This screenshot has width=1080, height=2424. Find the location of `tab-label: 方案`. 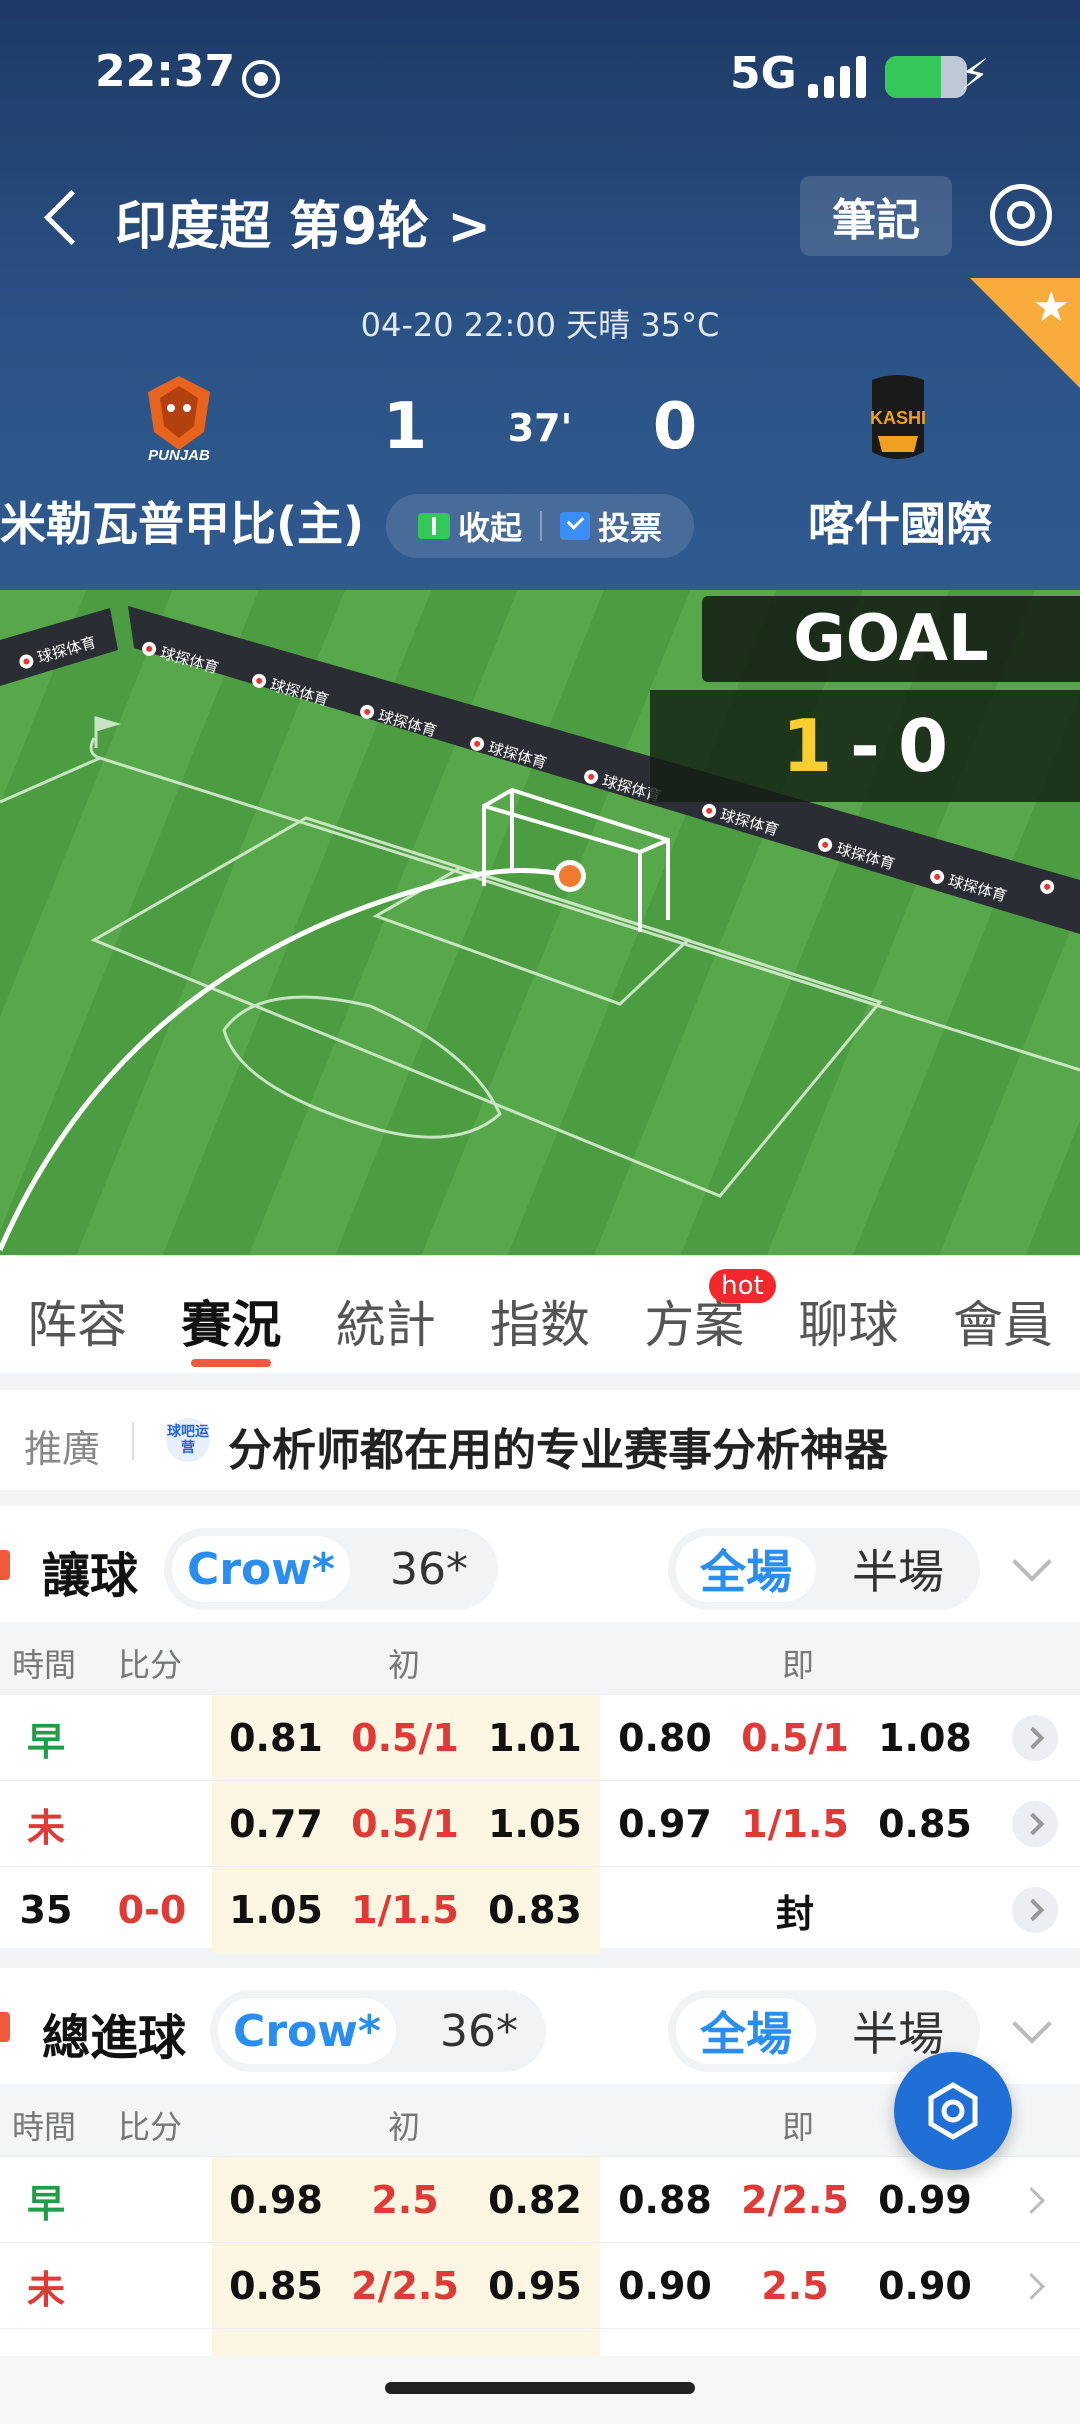

tab-label: 方案 is located at coordinates (694, 1325).